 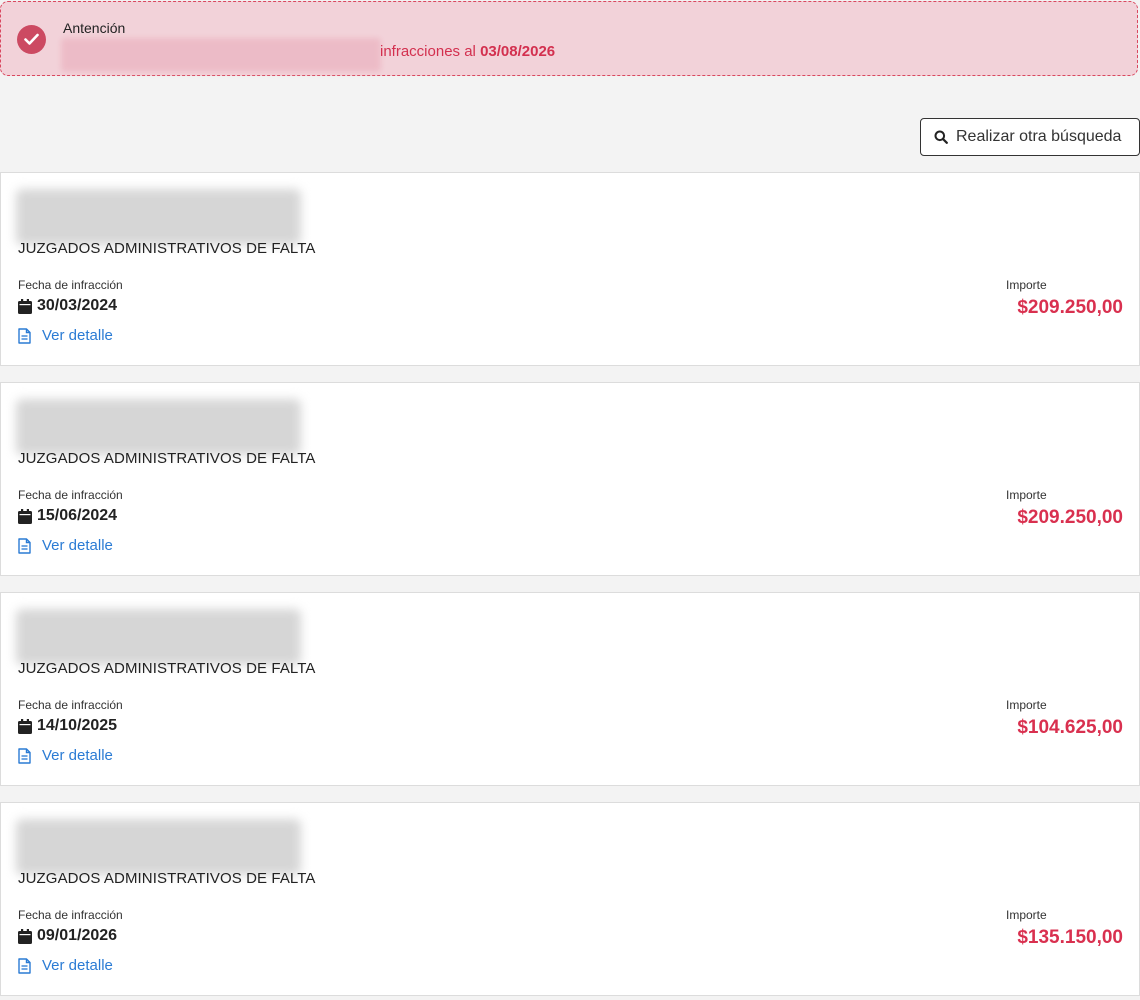 I want to click on new-search-label: Realizar otra búsqueda, so click(x=1039, y=136).